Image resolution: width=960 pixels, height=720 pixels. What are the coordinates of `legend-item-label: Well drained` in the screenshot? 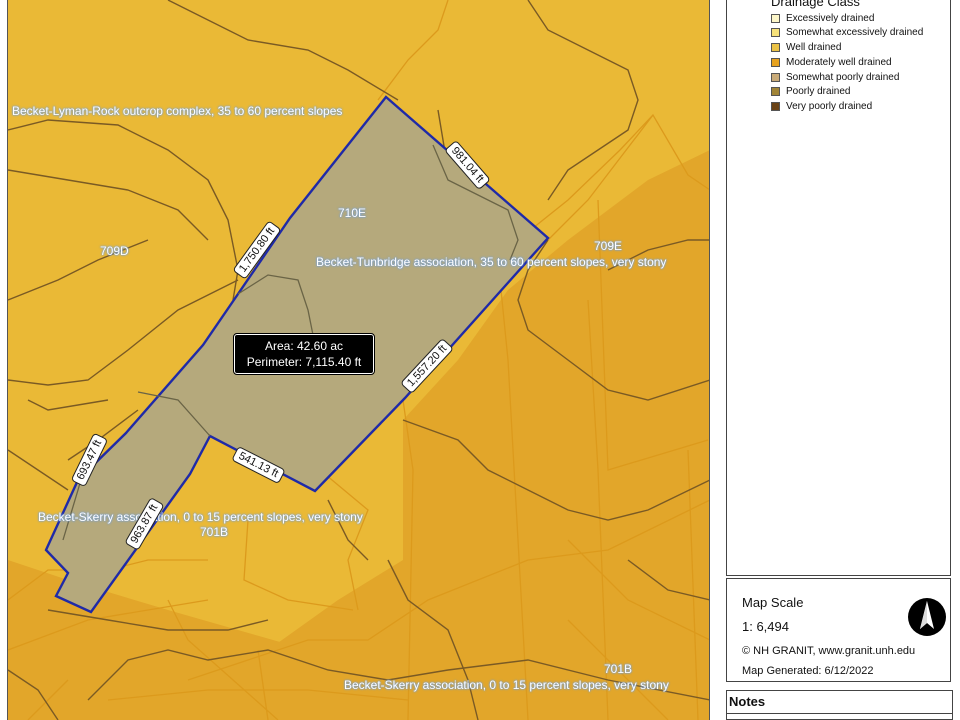 It's located at (814, 47).